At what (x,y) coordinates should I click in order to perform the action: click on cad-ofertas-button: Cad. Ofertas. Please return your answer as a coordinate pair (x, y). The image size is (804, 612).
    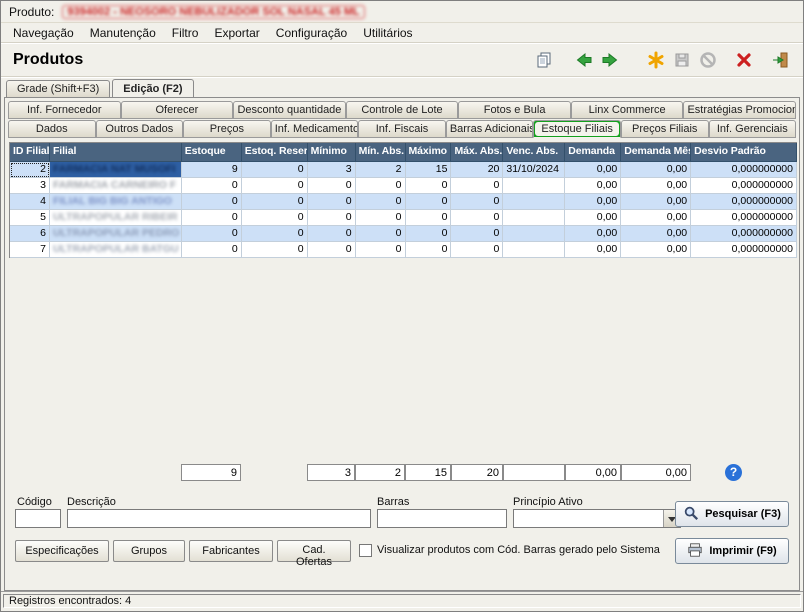
    Looking at the image, I should click on (314, 554).